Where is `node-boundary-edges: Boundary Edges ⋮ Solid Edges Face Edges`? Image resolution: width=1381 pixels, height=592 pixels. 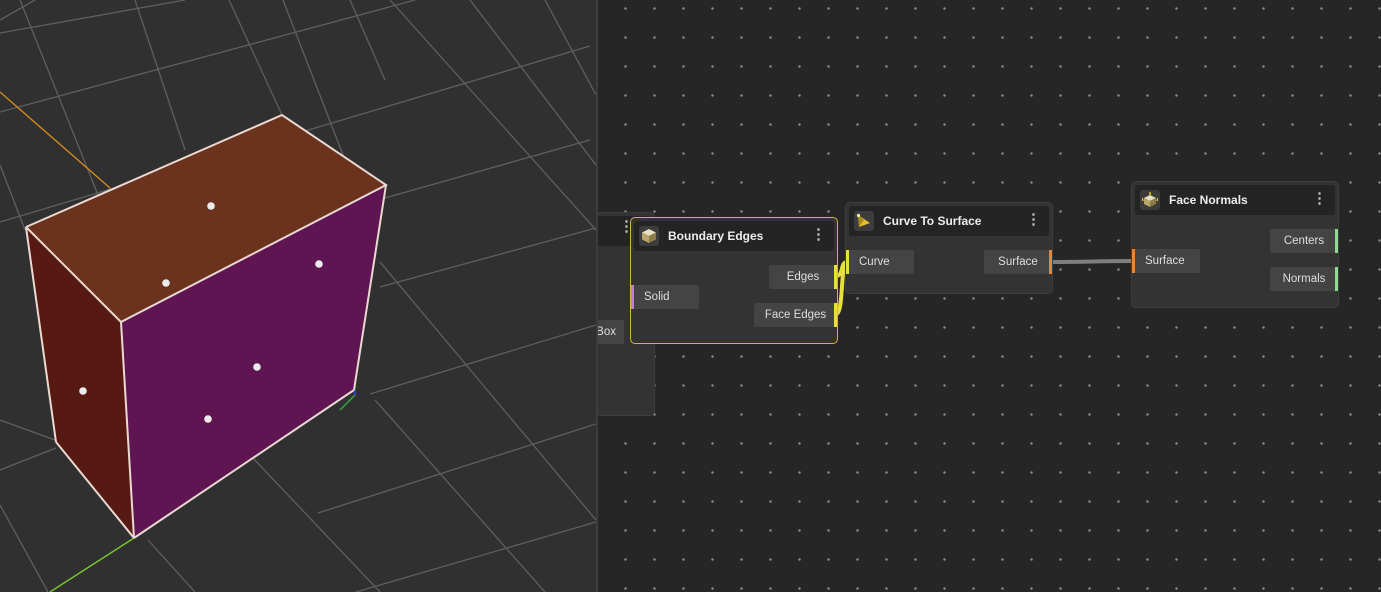
node-boundary-edges: Boundary Edges ⋮ Solid Edges Face Edges is located at coordinates (734, 280).